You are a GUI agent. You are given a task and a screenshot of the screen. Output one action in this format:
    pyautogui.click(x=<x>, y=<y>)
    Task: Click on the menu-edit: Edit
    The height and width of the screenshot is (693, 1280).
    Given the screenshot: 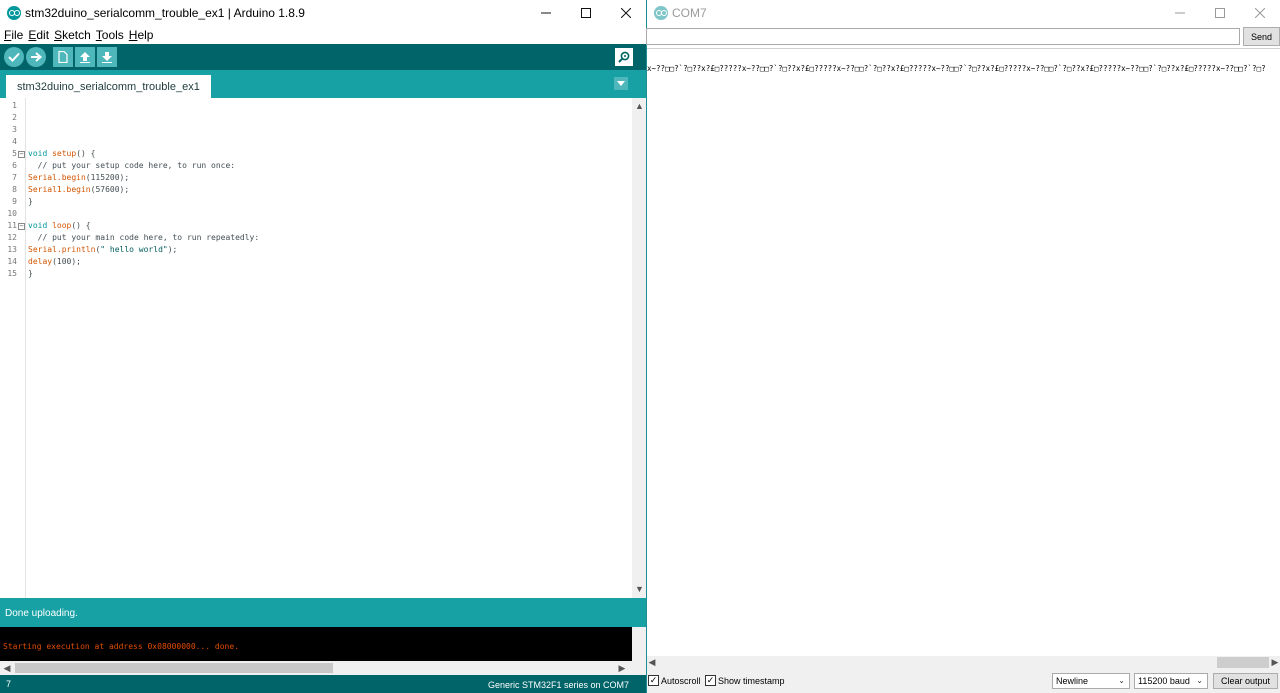 What is the action you would take?
    pyautogui.click(x=38, y=35)
    